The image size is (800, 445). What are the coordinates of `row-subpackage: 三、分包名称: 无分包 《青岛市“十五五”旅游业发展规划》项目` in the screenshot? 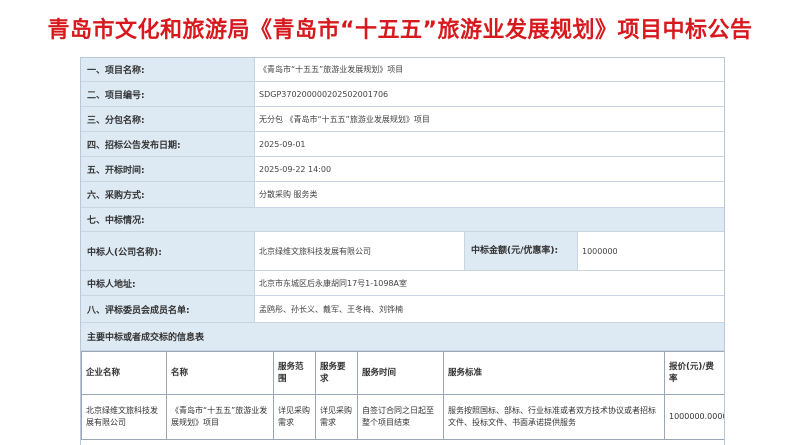 It's located at (402, 119).